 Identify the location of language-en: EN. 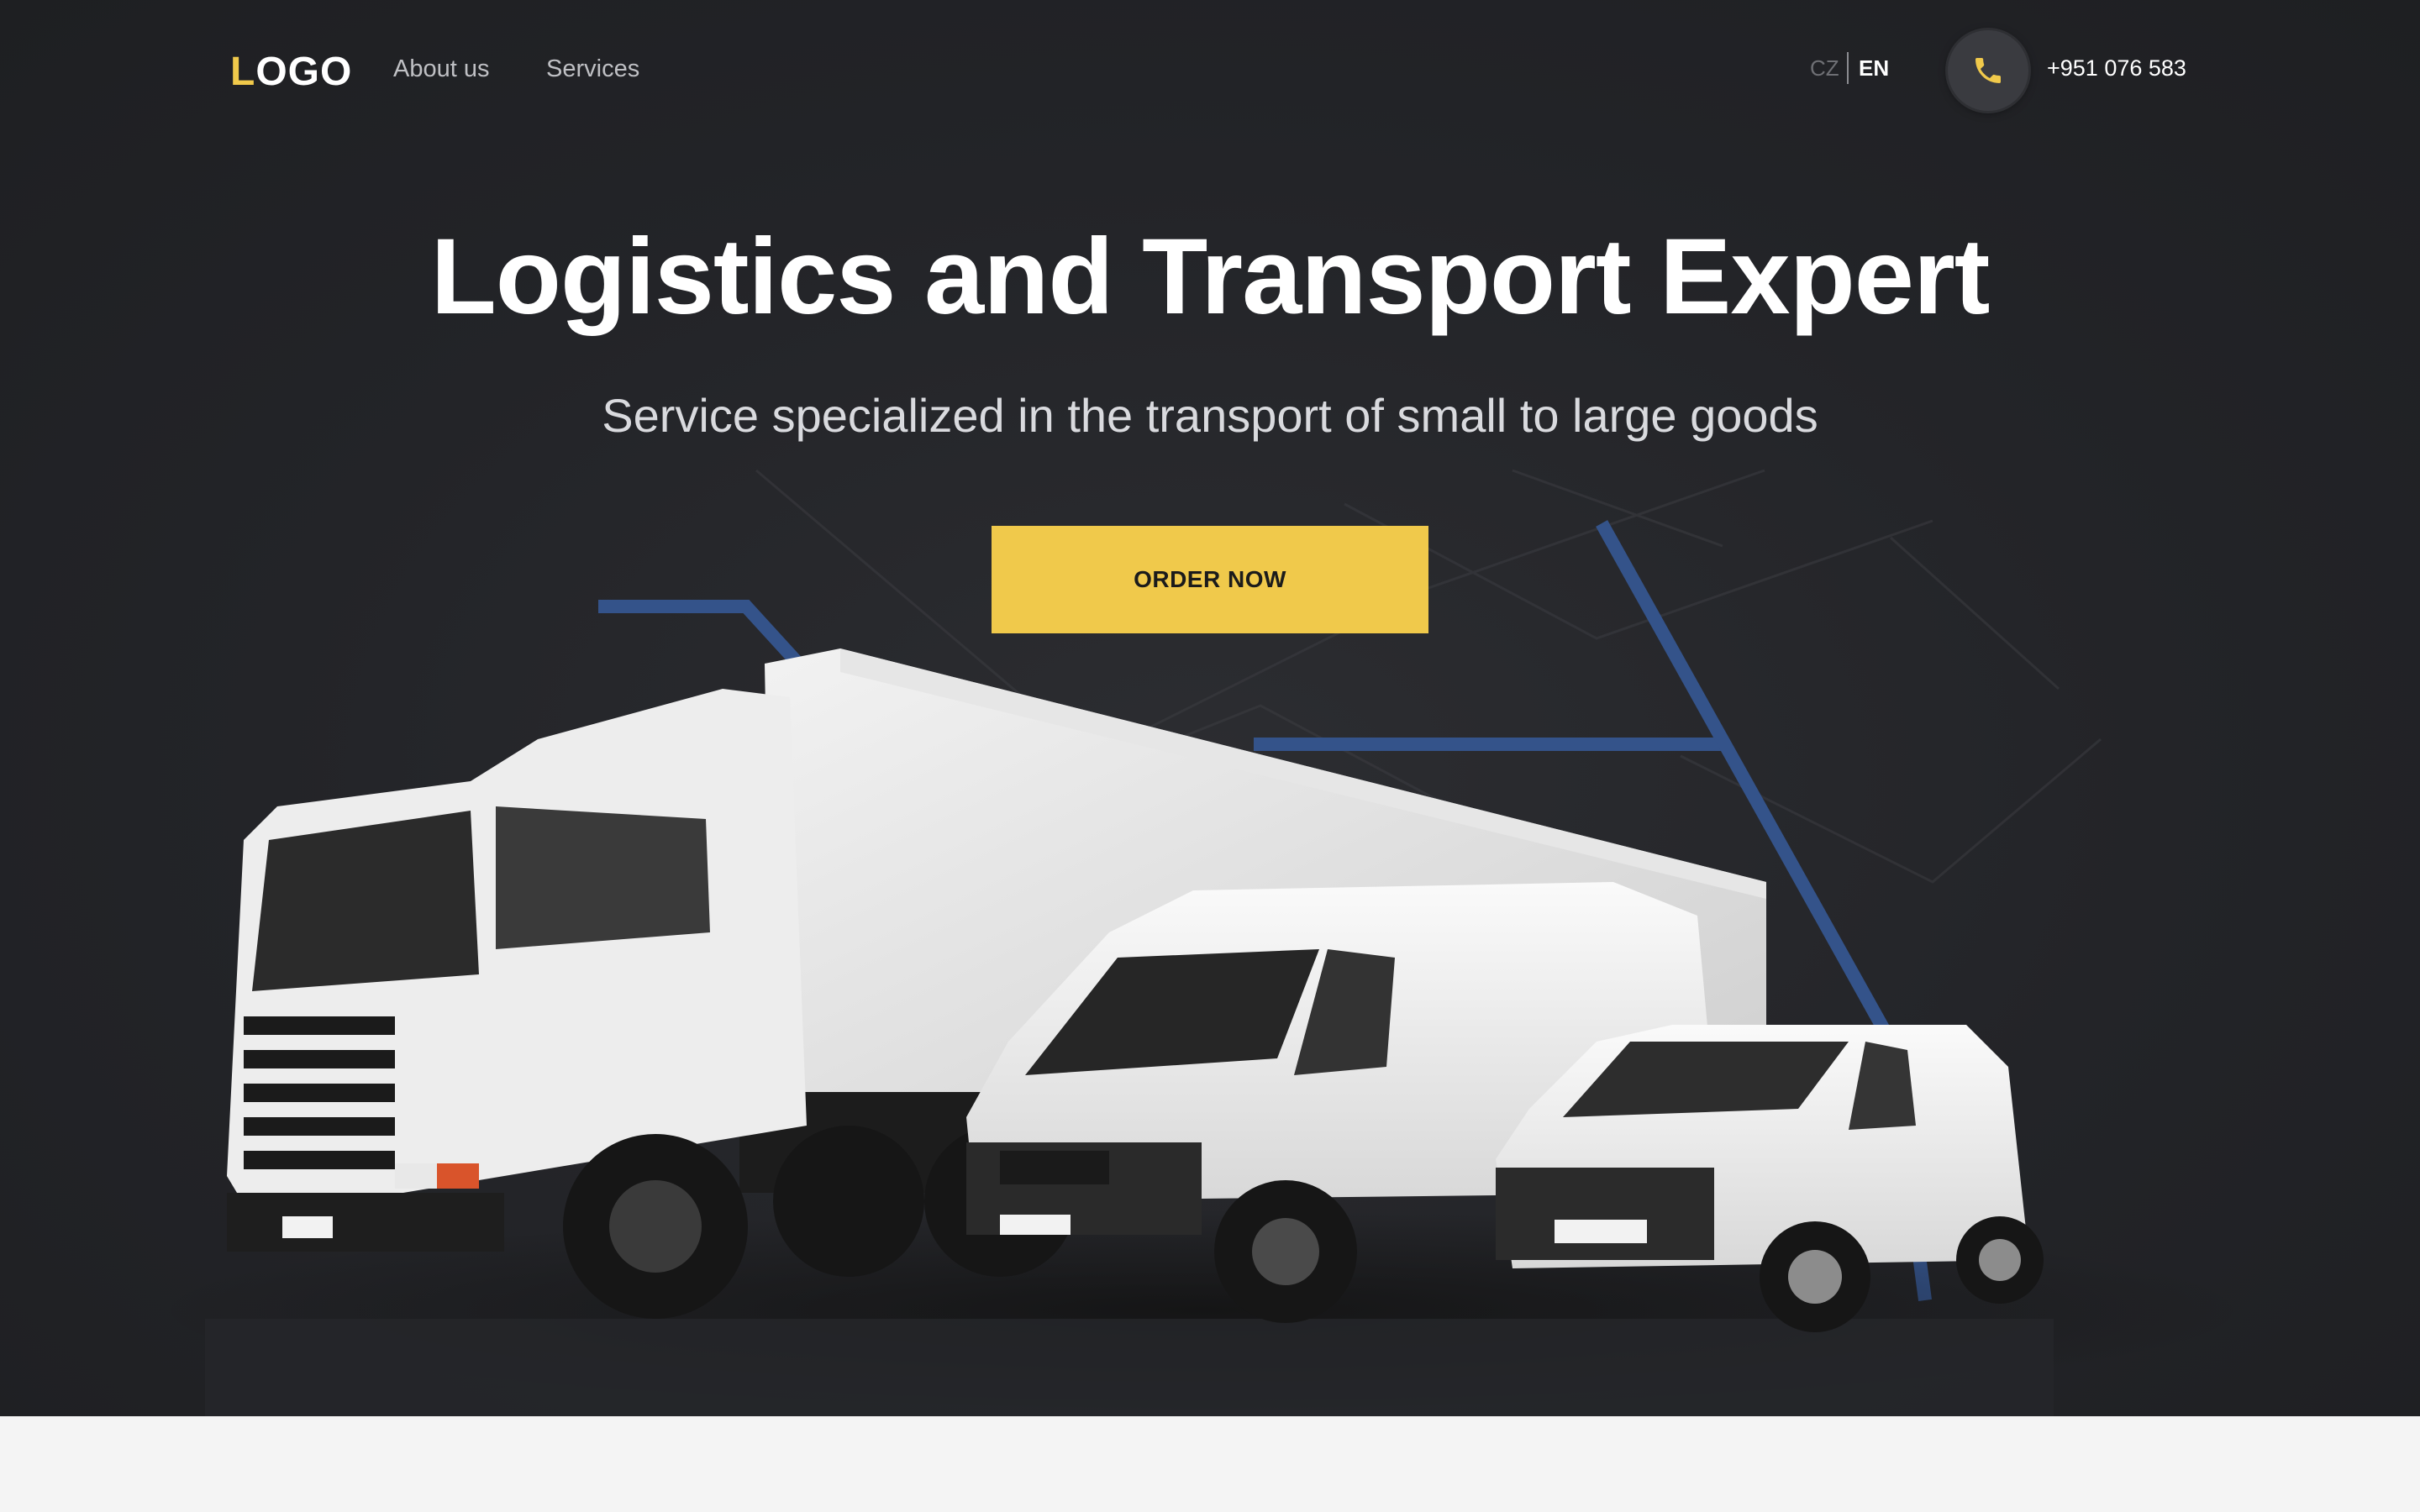
(1874, 68).